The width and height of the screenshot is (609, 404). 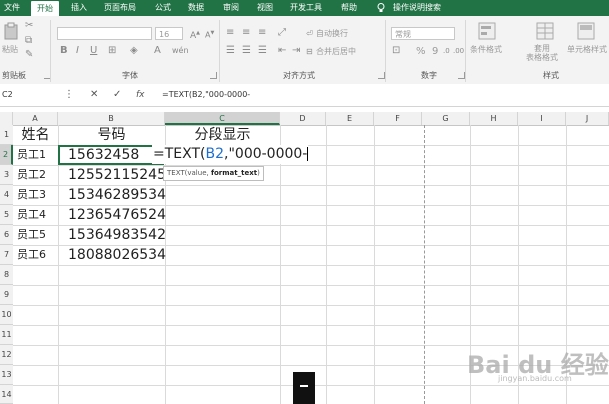 What do you see at coordinates (6, 135) in the screenshot?
I see `row-header-1: 1` at bounding box center [6, 135].